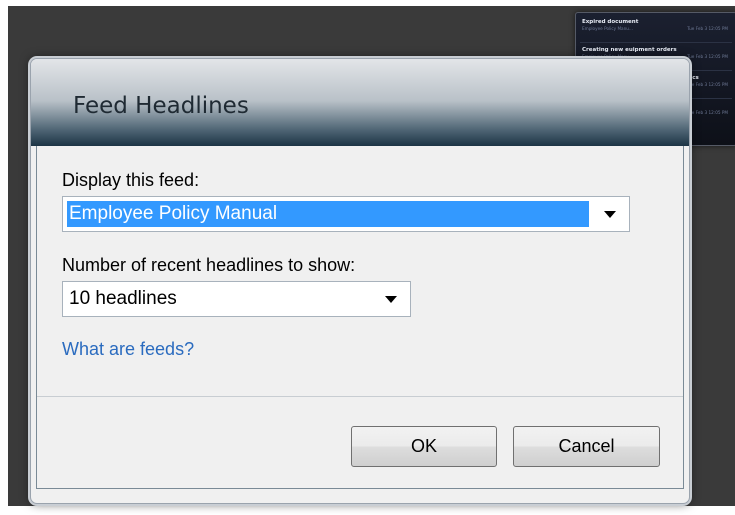 Image resolution: width=735 pixels, height=515 pixels. What do you see at coordinates (131, 180) in the screenshot?
I see `feed-label: Display this feed:` at bounding box center [131, 180].